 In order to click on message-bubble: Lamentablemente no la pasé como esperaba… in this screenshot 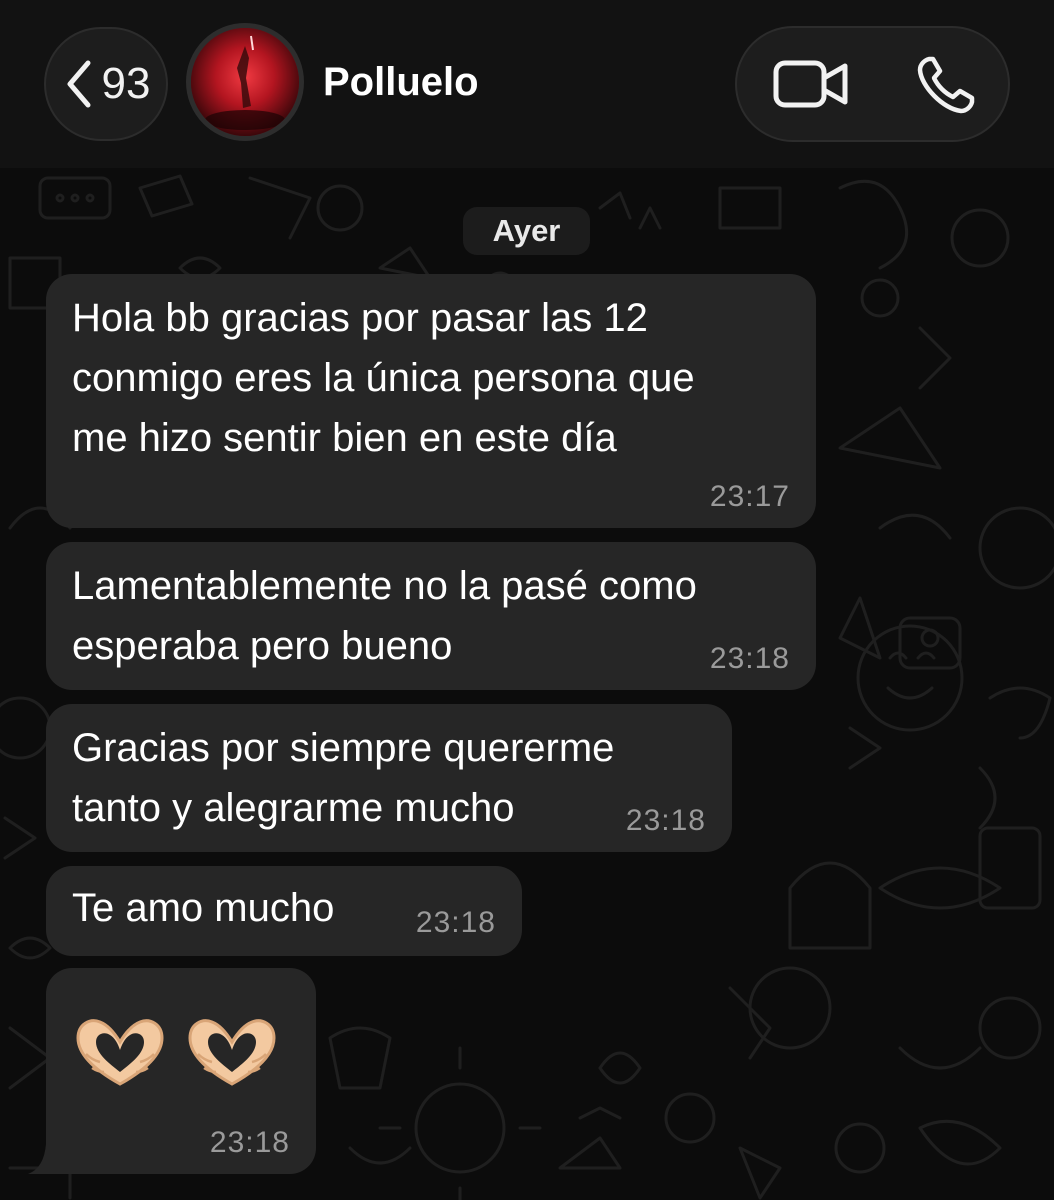, I will do `click(431, 616)`.